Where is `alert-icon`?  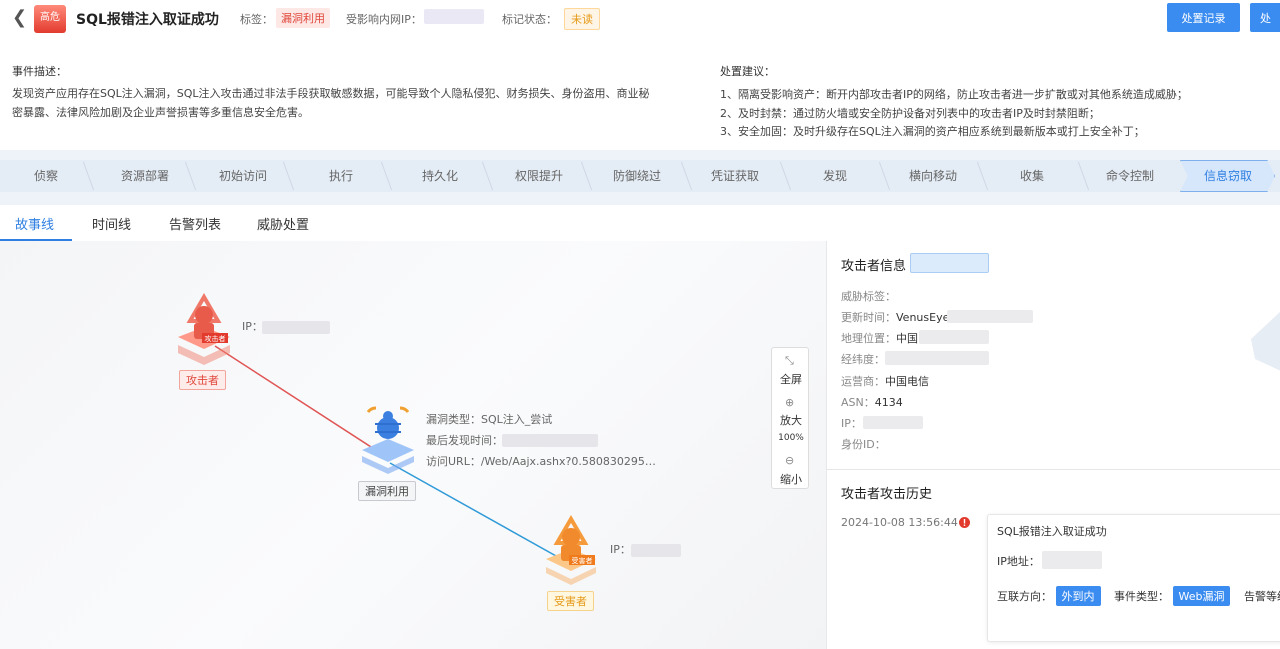 alert-icon is located at coordinates (964, 522).